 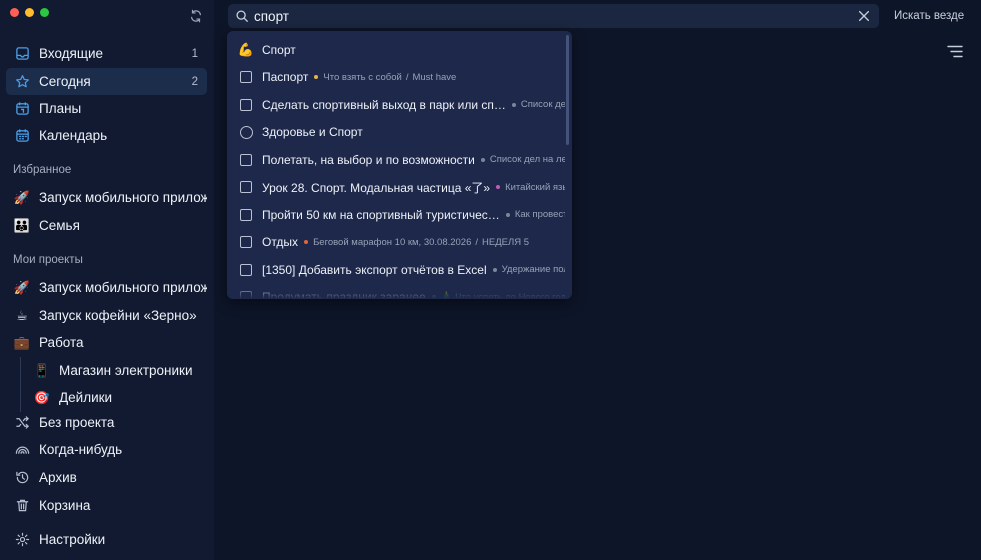 What do you see at coordinates (196, 16) in the screenshot?
I see `sync-icon` at bounding box center [196, 16].